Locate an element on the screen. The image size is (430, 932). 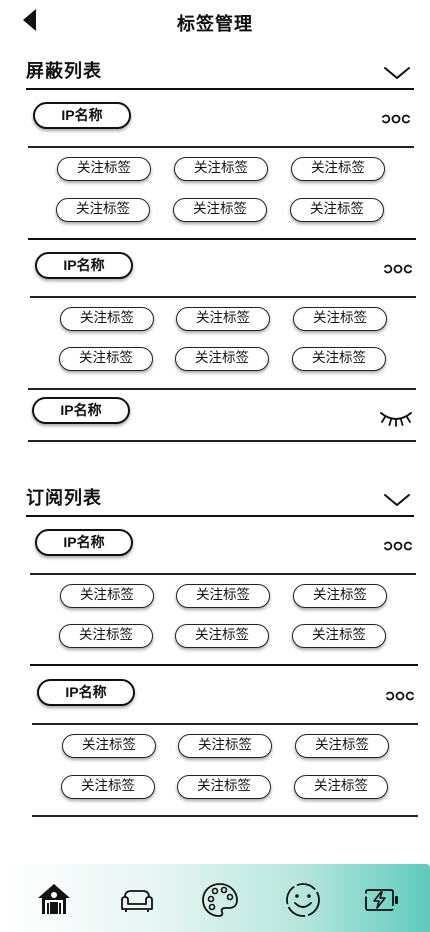
palette-icon is located at coordinates (220, 900).